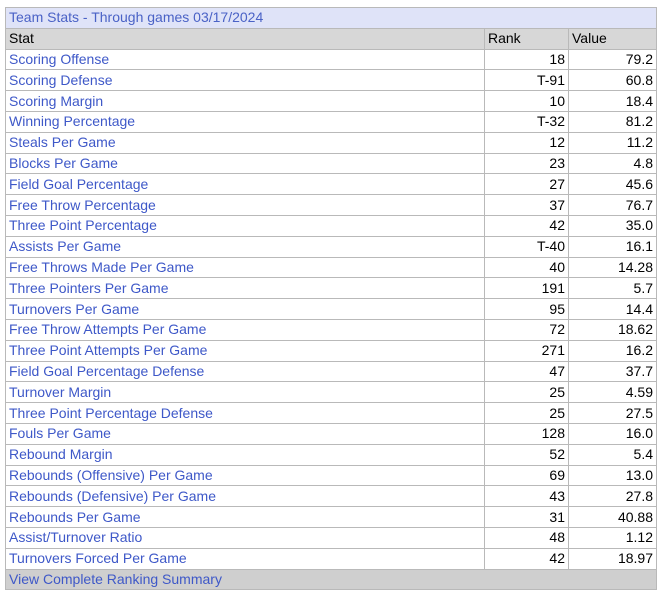 This screenshot has height=598, width=660. I want to click on stat-link: Scoring Offense, so click(59, 59).